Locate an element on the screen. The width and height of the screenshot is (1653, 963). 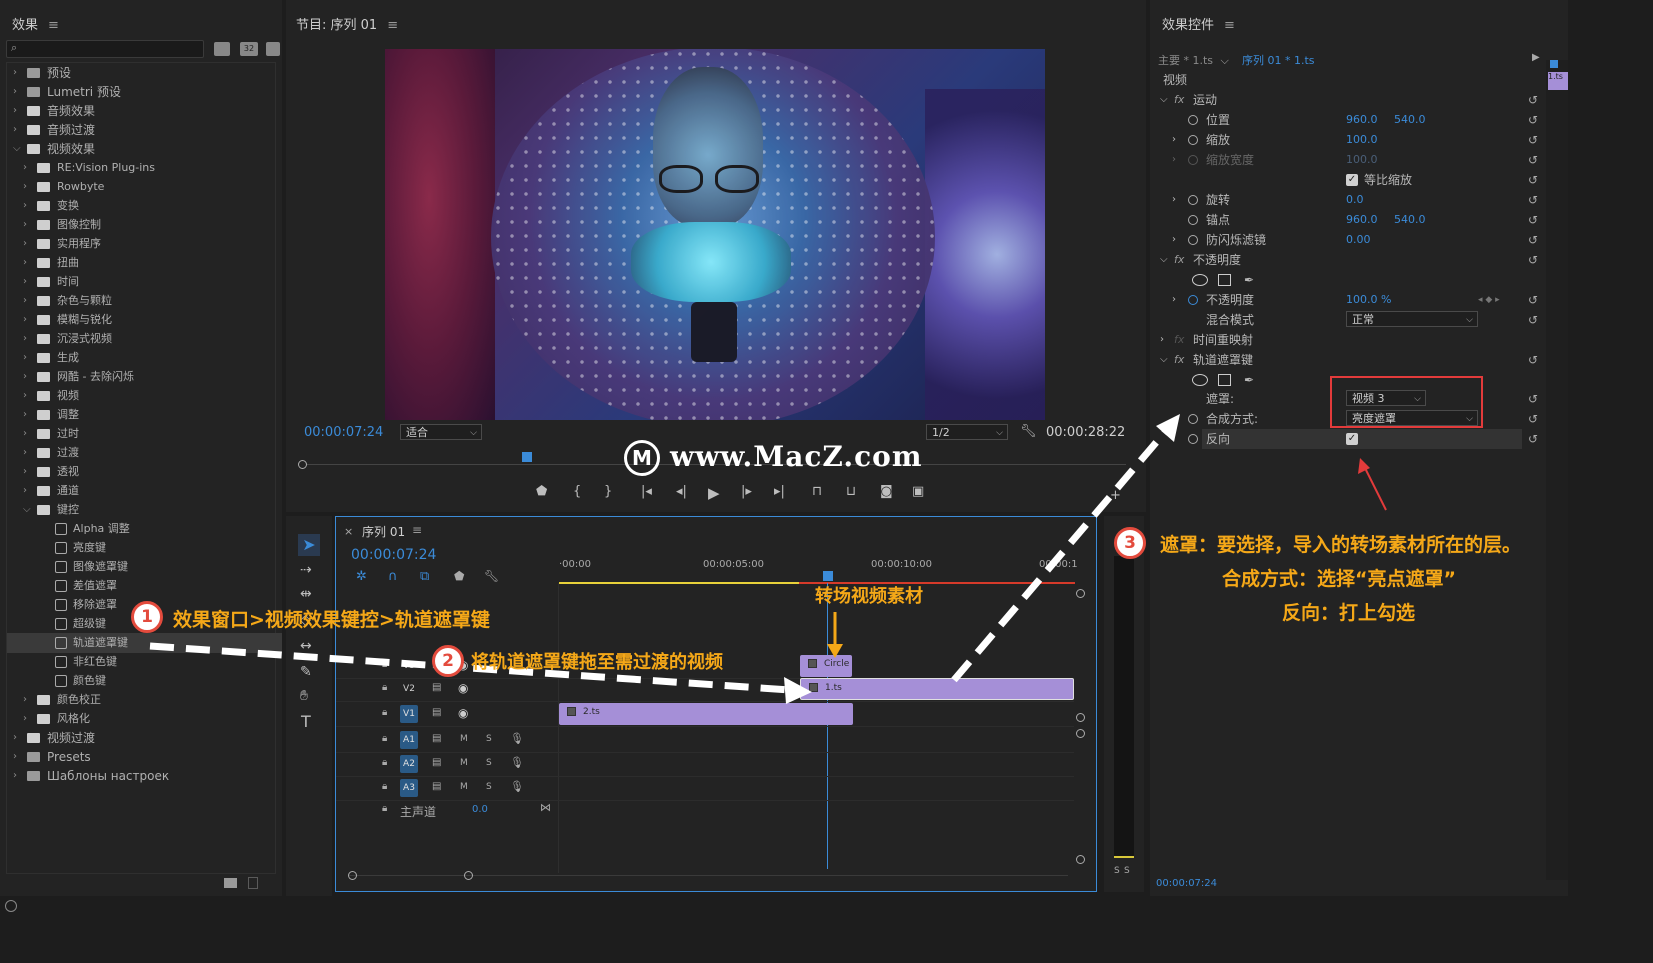
annotation-step3-line3: 反向：打上勾选 is located at coordinates (1349, 613).